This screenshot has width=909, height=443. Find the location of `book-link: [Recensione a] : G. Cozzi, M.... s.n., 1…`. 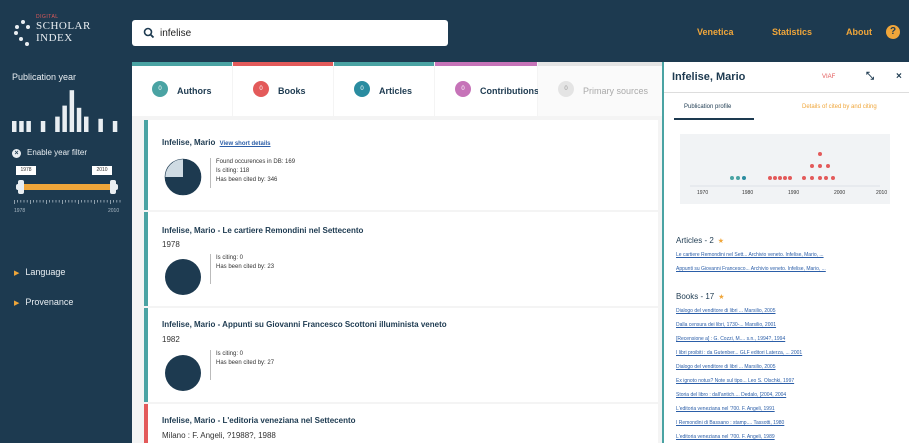

book-link: [Recensione a] : G. Cozzi, M.... s.n., 1… is located at coordinates (730, 339).